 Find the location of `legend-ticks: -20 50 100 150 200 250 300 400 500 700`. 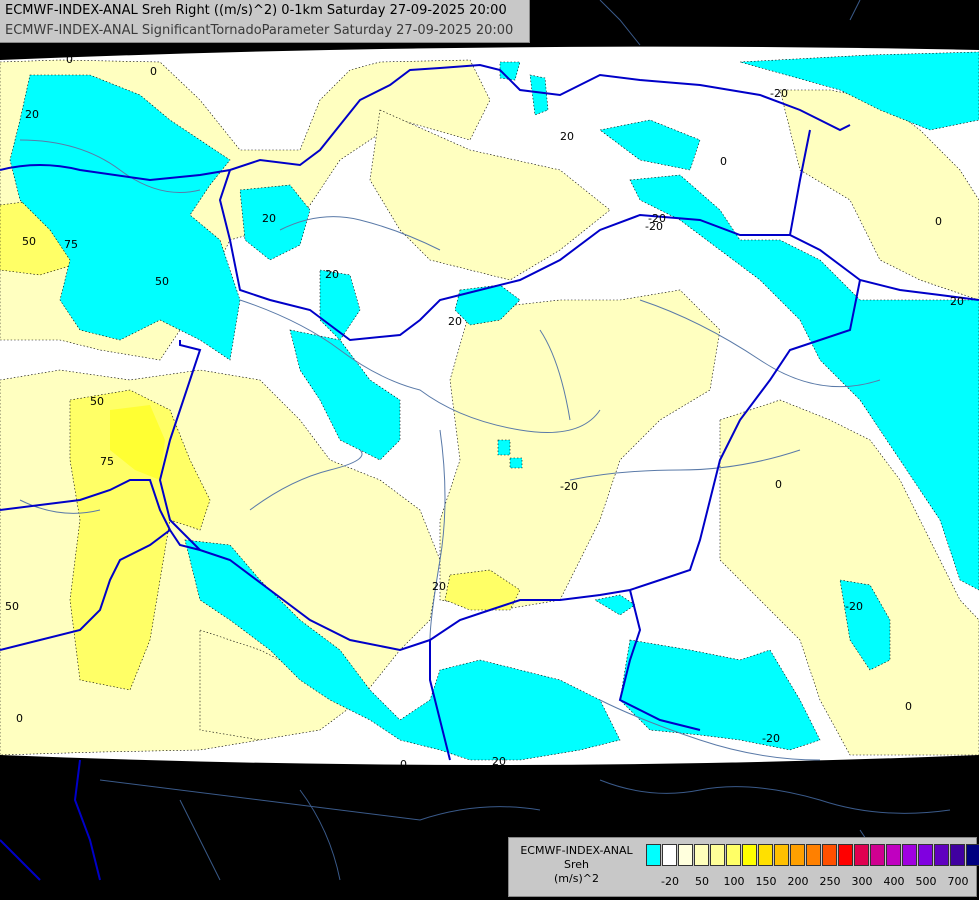

legend-ticks: -20 50 100 150 200 250 300 400 500 700 is located at coordinates (811, 882).